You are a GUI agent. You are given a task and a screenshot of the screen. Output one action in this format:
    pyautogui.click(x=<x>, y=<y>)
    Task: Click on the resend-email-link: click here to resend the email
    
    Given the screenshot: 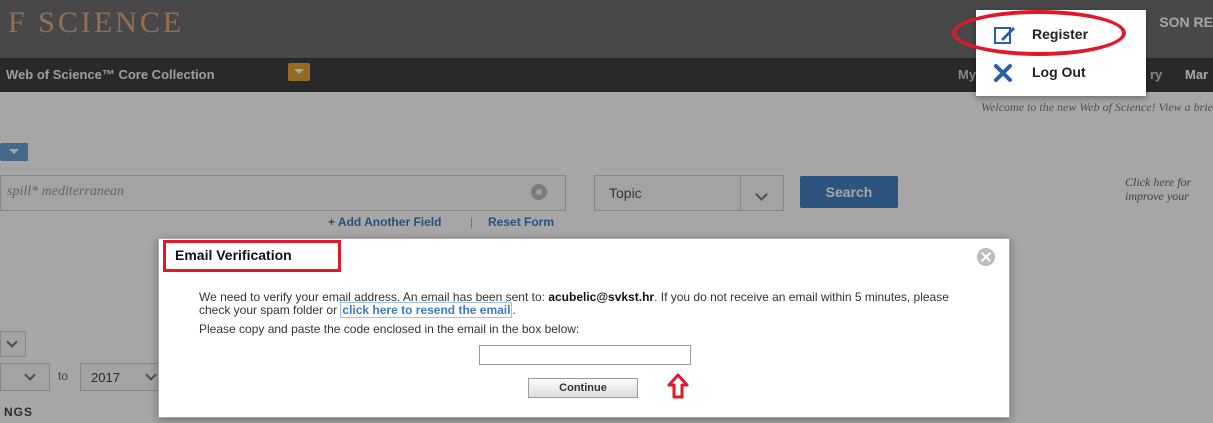 What is the action you would take?
    pyautogui.click(x=426, y=310)
    